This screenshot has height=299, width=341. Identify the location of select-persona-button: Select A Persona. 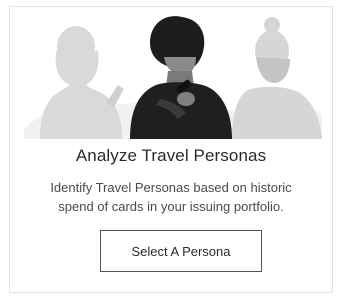
(181, 251).